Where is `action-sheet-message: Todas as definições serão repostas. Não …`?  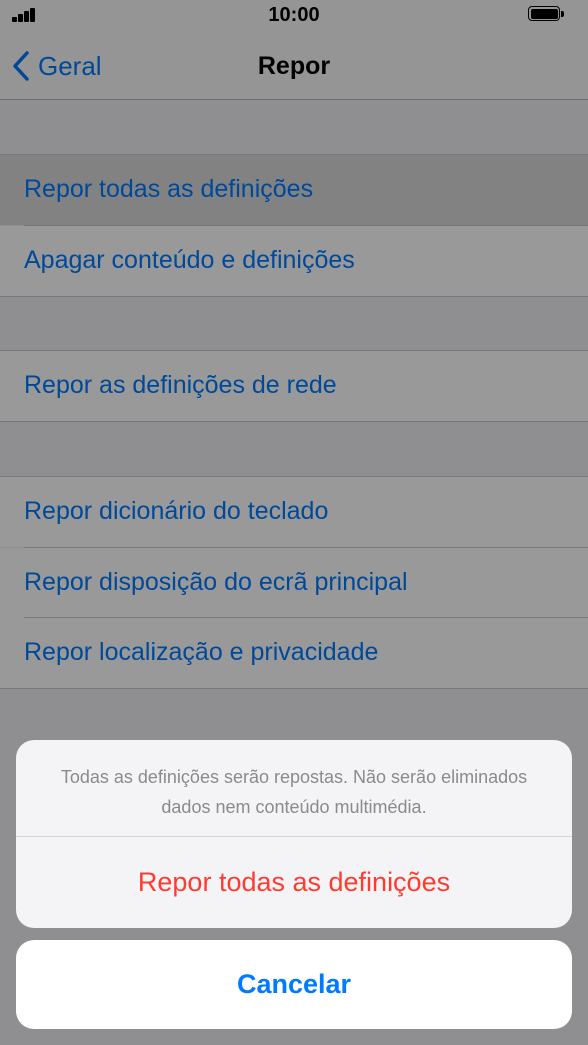 action-sheet-message: Todas as definições serão repostas. Não … is located at coordinates (294, 792).